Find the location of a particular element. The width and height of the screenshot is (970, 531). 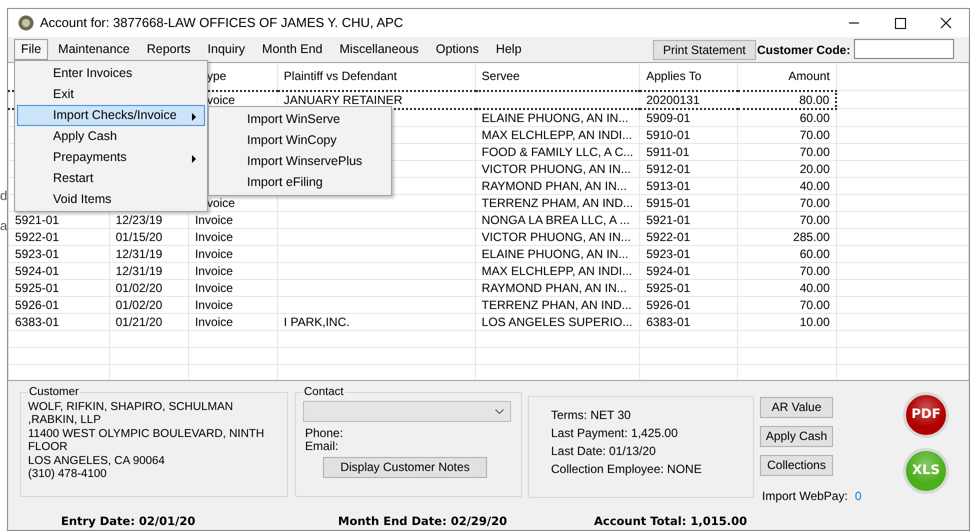

menu-item: Maintenance is located at coordinates (94, 49).